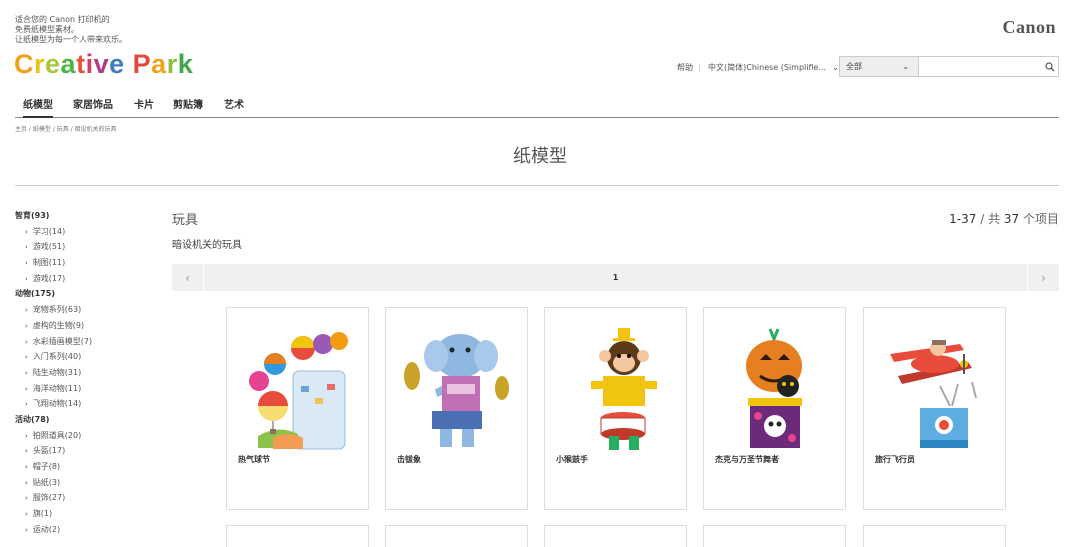  I want to click on sidebar-item: › 服饰(27), so click(85, 500).